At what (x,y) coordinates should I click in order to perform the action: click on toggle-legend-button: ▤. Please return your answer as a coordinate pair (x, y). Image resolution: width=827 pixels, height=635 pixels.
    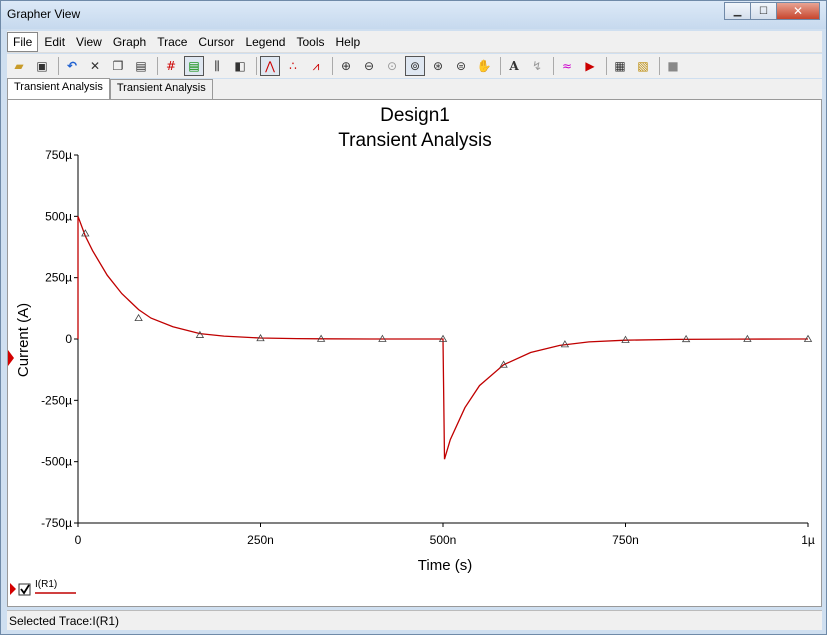
    Looking at the image, I should click on (194, 66).